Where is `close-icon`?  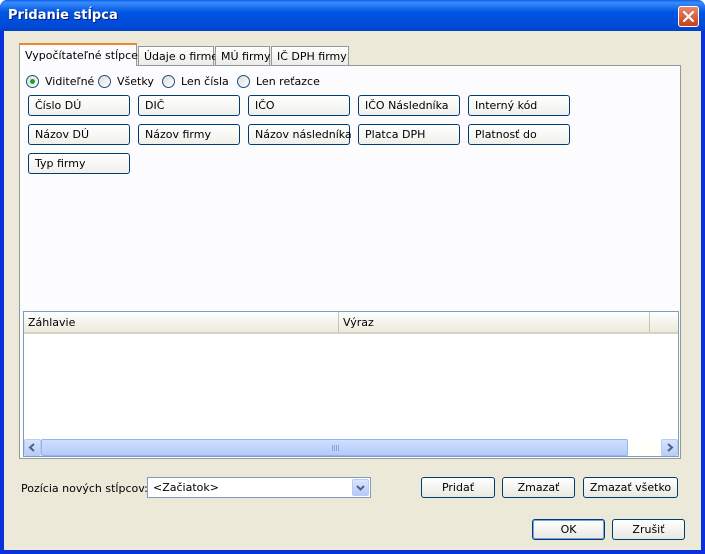
close-icon is located at coordinates (688, 16).